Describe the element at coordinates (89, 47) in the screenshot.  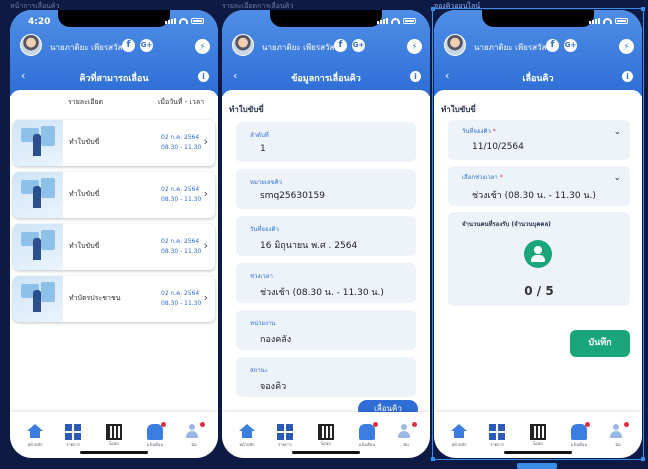
I see `user-name: นายภาติยะ เพียรสวัสดิ์` at that location.